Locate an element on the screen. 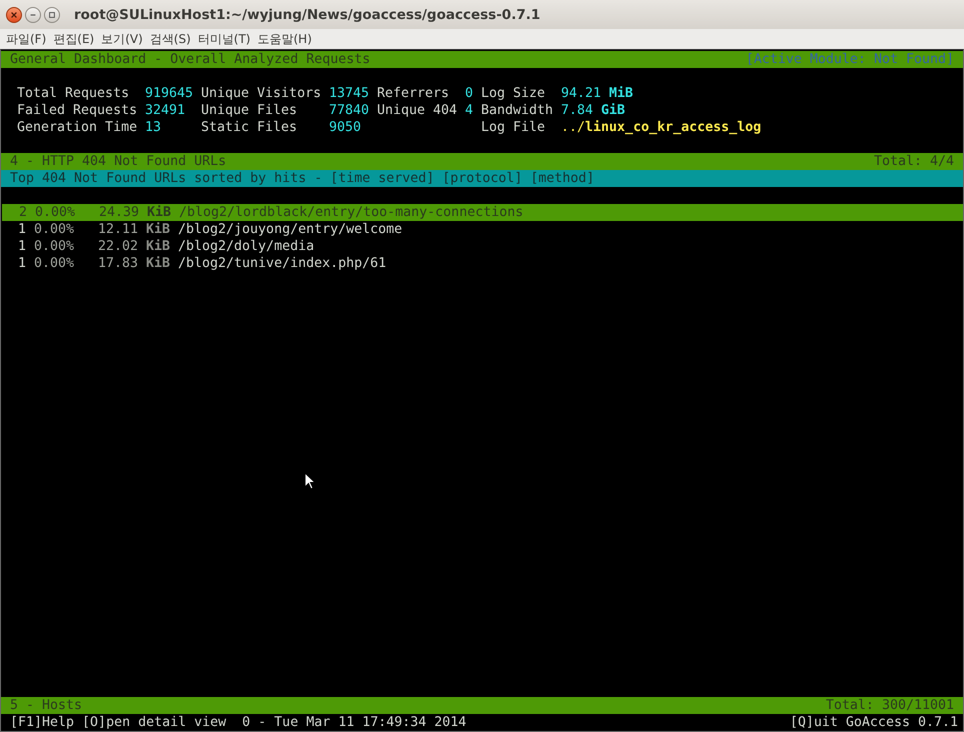  bandwidth-cell-text: 17.83 KiB is located at coordinates (135, 263).